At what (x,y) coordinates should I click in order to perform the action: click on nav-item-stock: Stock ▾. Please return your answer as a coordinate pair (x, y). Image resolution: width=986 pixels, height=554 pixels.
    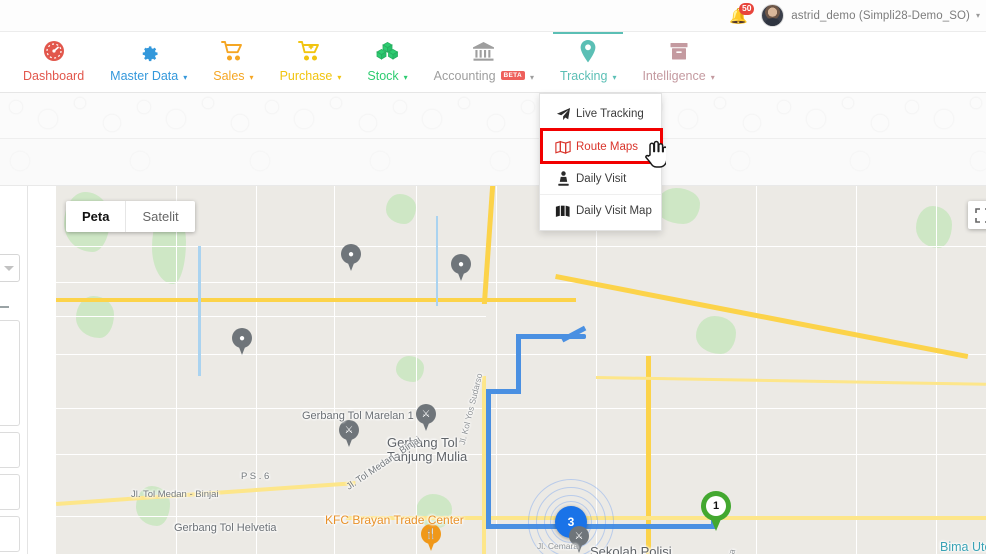
    Looking at the image, I should click on (387, 62).